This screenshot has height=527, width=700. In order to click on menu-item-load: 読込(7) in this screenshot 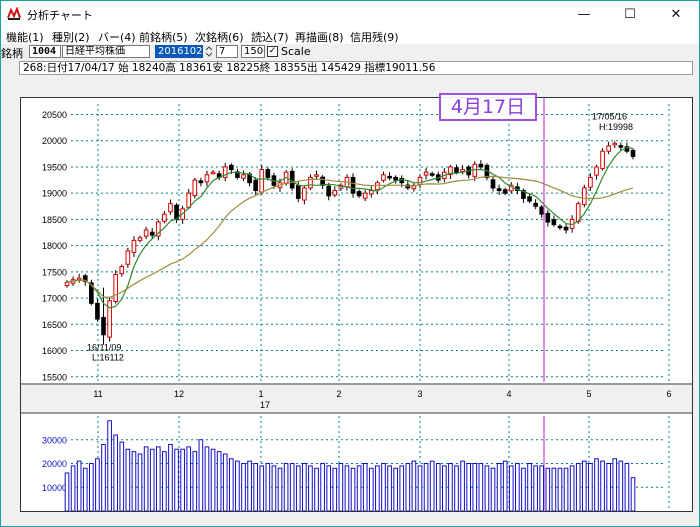, I will do `click(270, 37)`.